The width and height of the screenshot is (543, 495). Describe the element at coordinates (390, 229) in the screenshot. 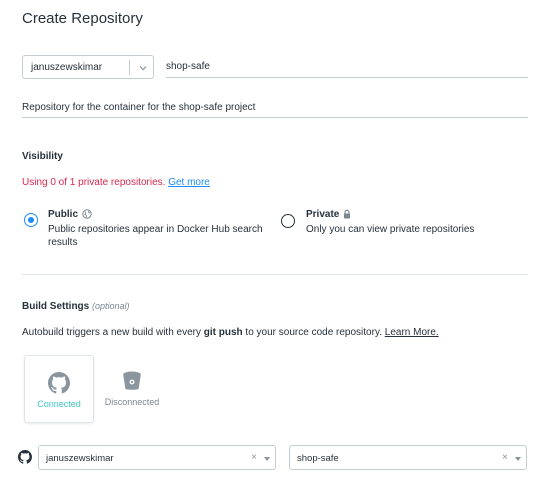

I see `private-description: Only you can view private repositories` at that location.